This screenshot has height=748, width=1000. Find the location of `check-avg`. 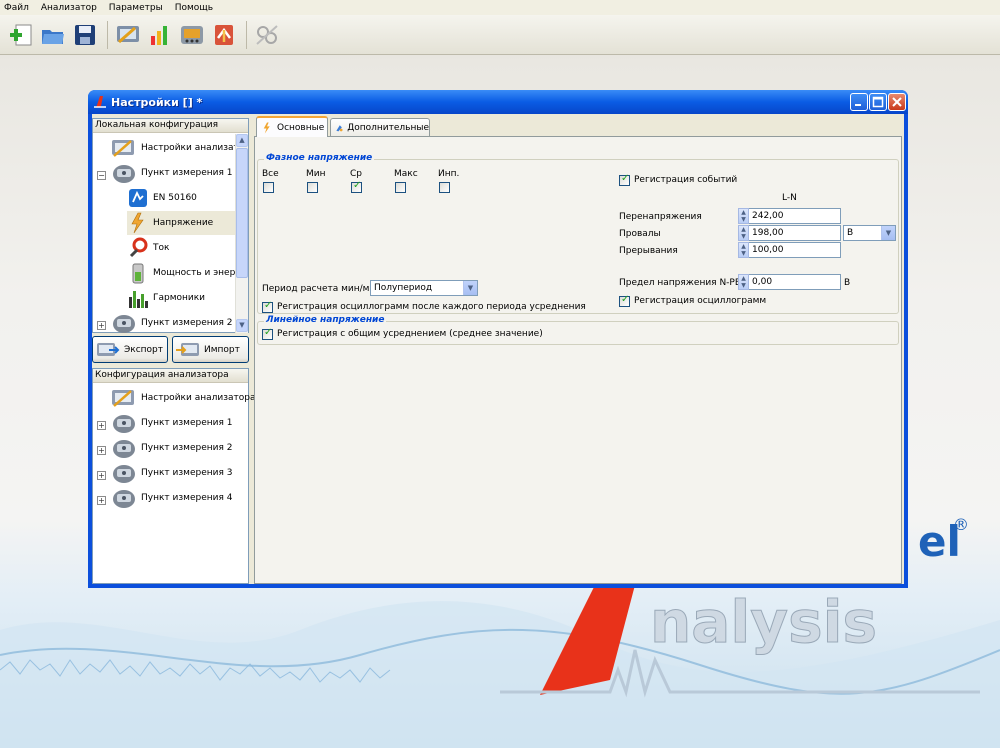

check-avg is located at coordinates (356, 186).